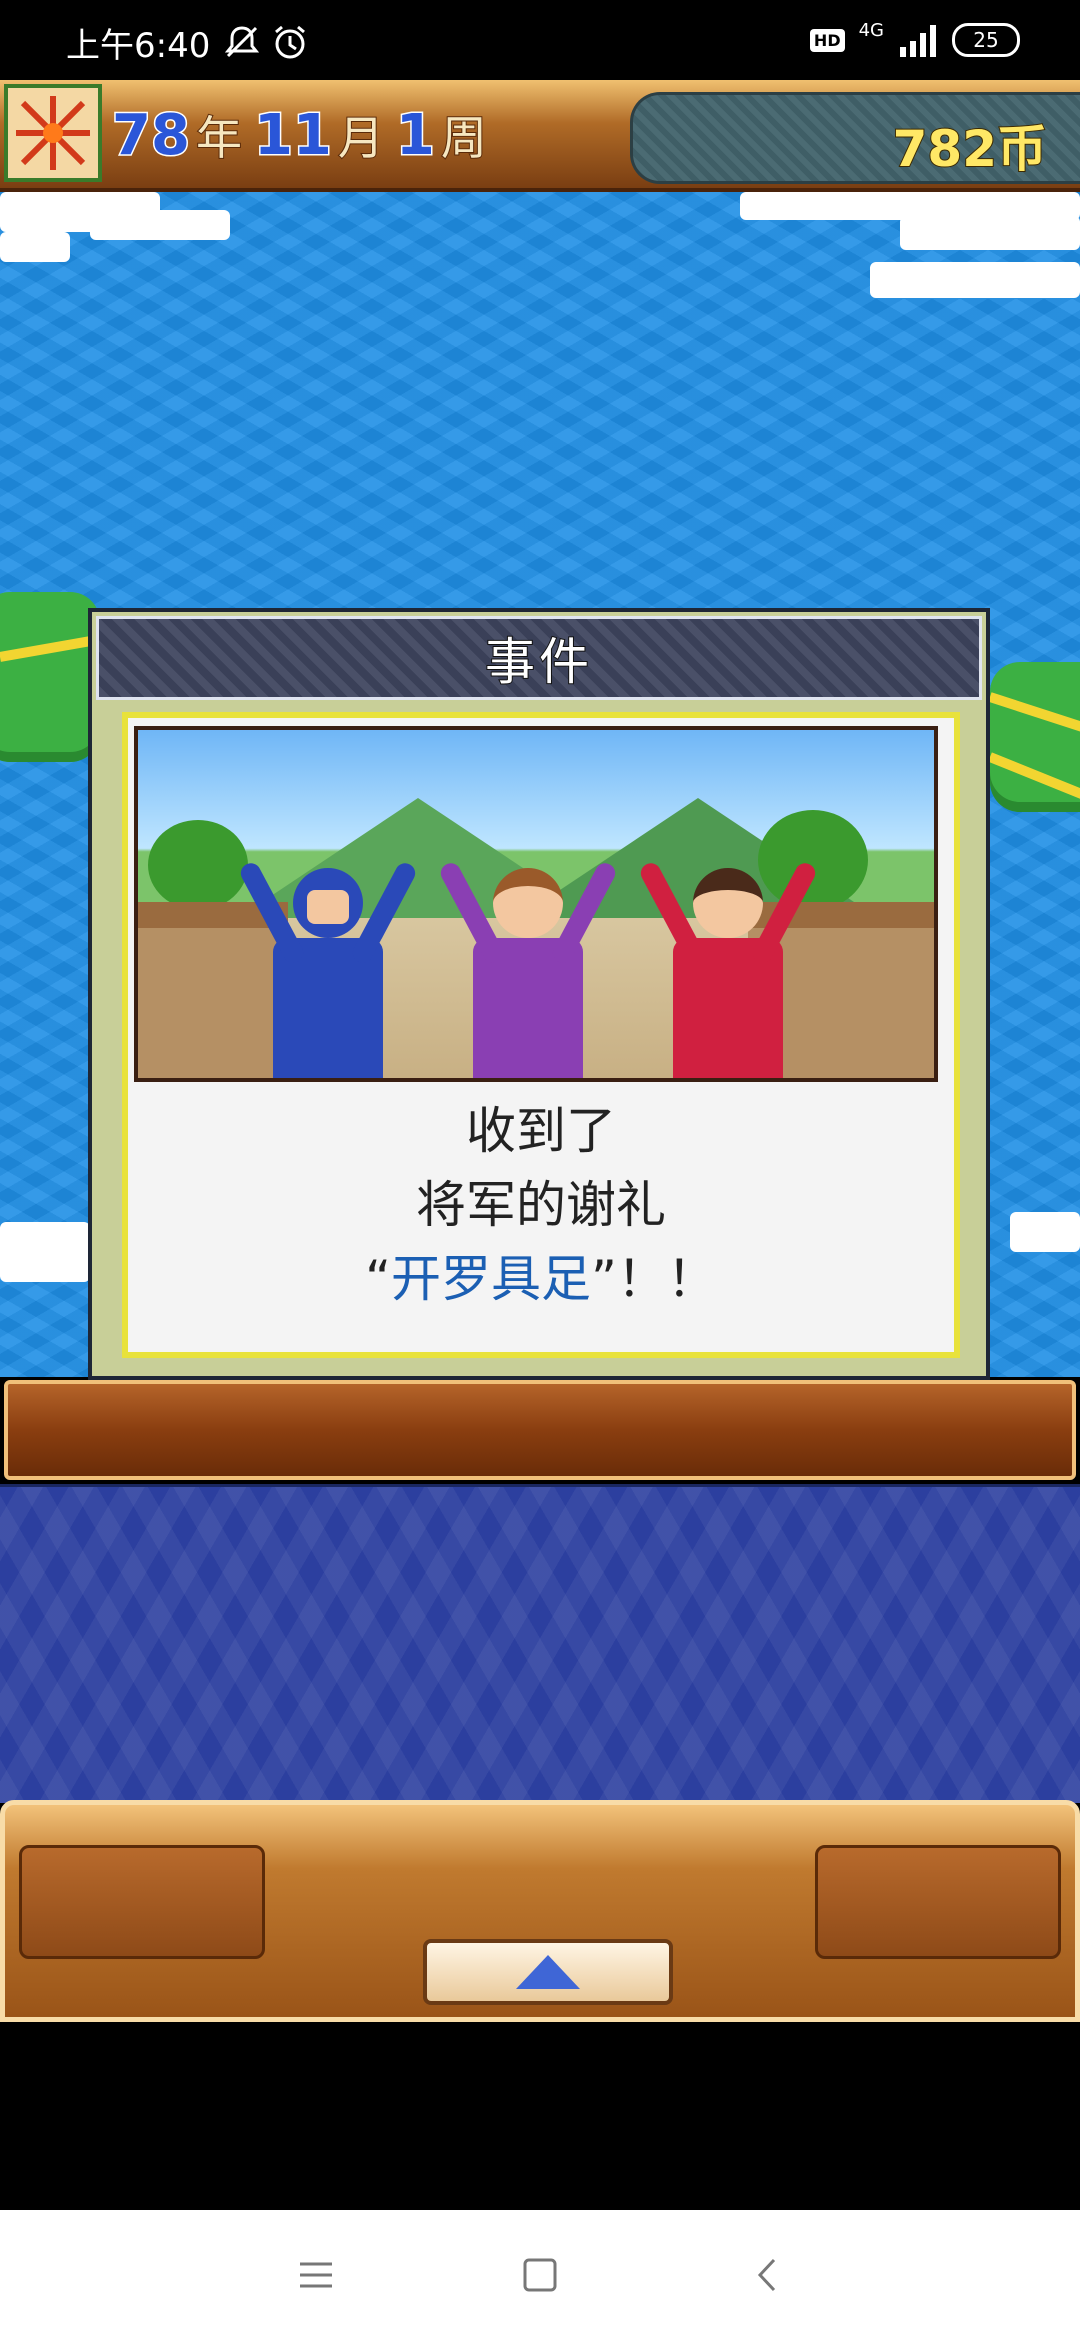 The height and width of the screenshot is (2340, 1080). I want to click on message-line-2: 将军的谢礼, so click(541, 1205).